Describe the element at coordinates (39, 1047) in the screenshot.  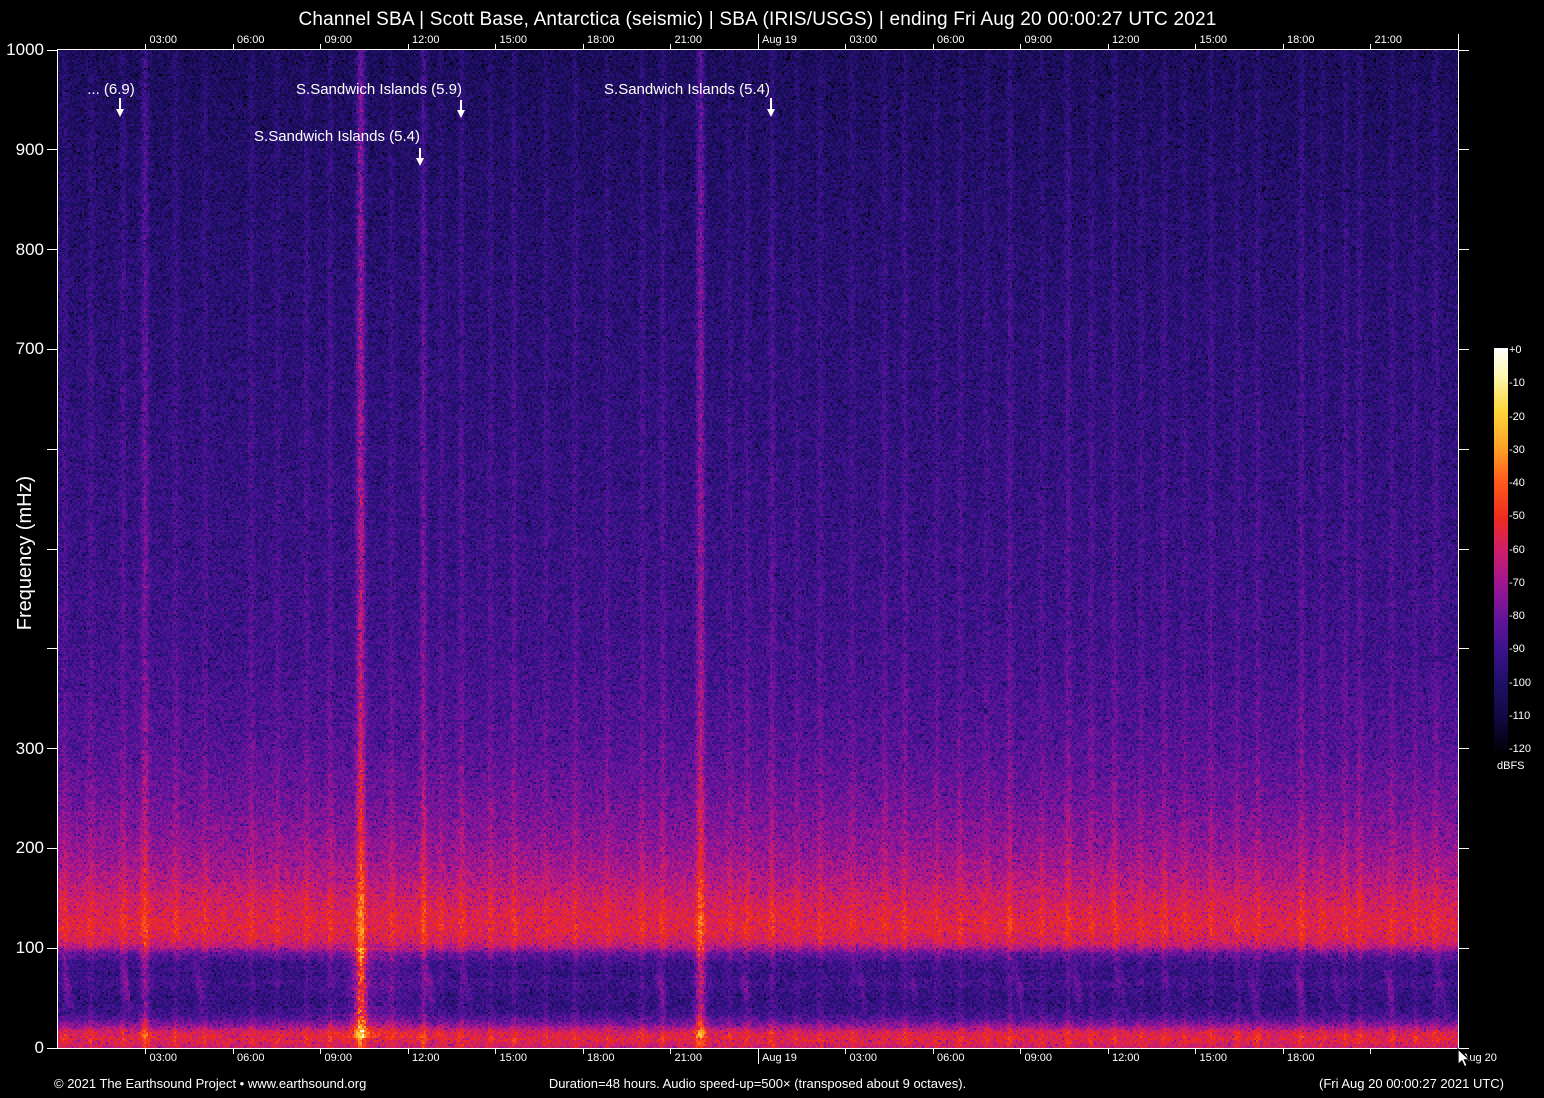
I see `freq-tick-label: 0` at that location.